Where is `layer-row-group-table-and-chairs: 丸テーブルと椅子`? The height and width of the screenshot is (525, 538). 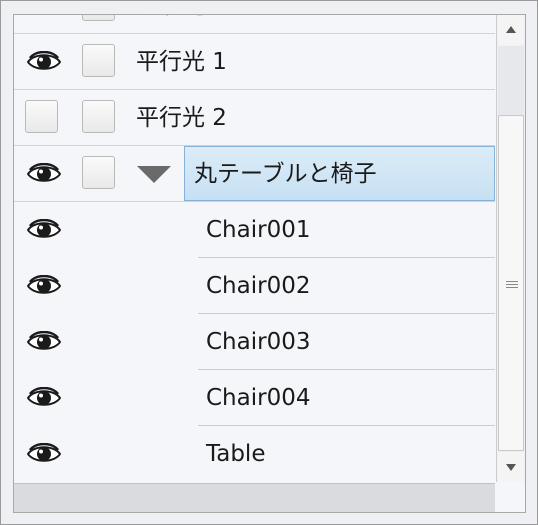 layer-row-group-table-and-chairs: 丸テーブルと椅子 is located at coordinates (254, 174).